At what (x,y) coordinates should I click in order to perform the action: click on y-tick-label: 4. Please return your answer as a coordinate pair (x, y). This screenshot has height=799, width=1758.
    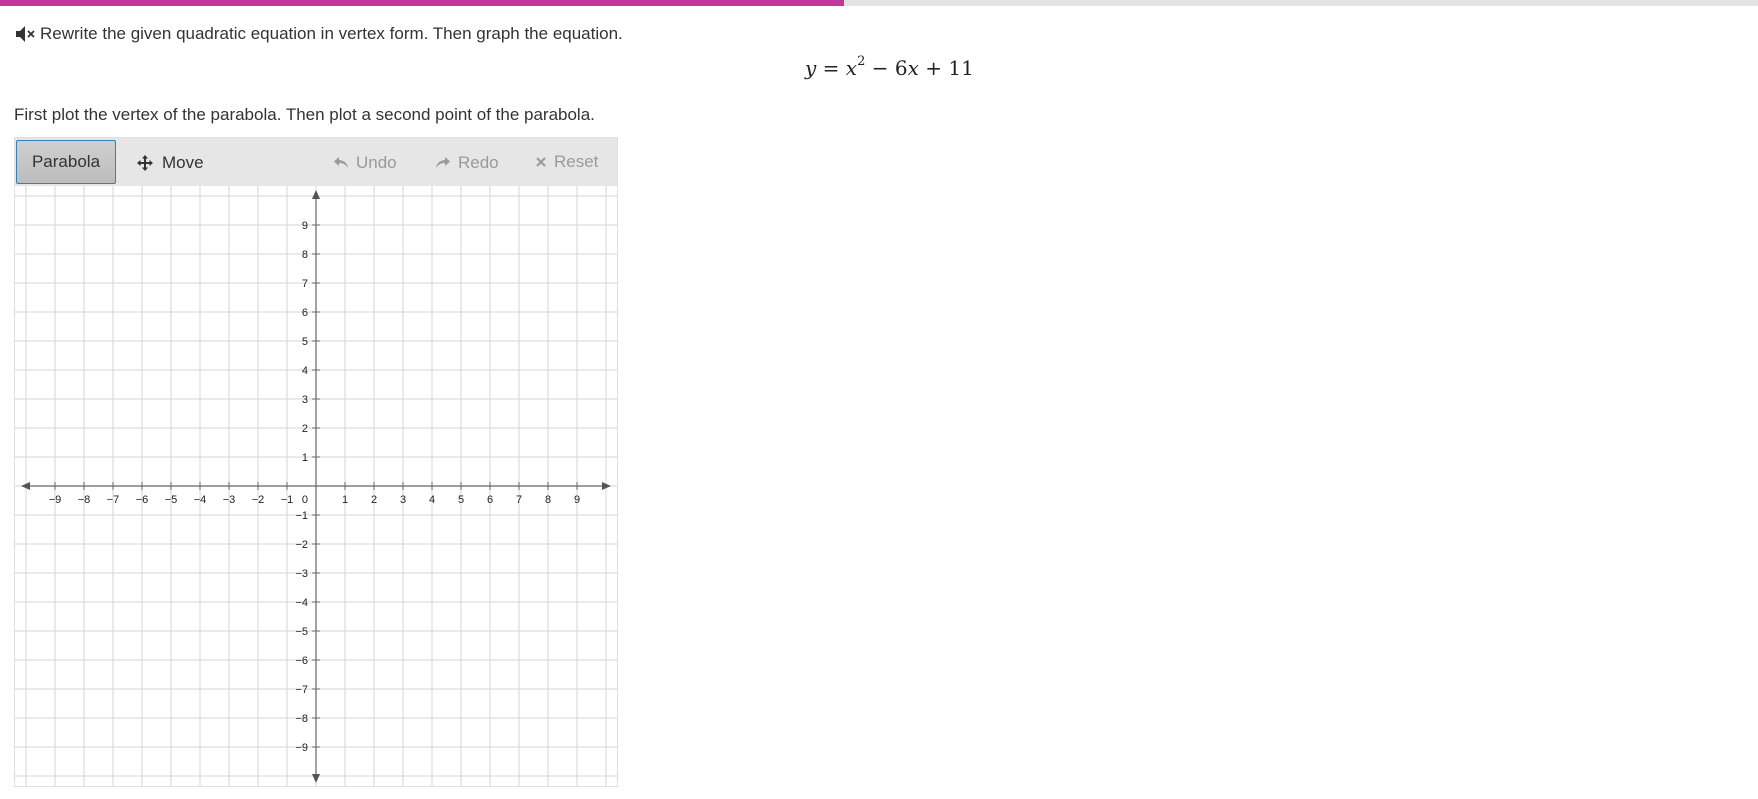
    Looking at the image, I should click on (305, 371).